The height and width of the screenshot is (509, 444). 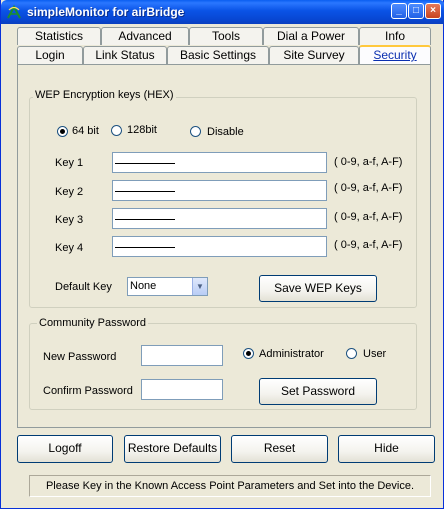 What do you see at coordinates (368, 217) in the screenshot?
I see `key3-hint: ( 0-9, a-f, A-F)` at bounding box center [368, 217].